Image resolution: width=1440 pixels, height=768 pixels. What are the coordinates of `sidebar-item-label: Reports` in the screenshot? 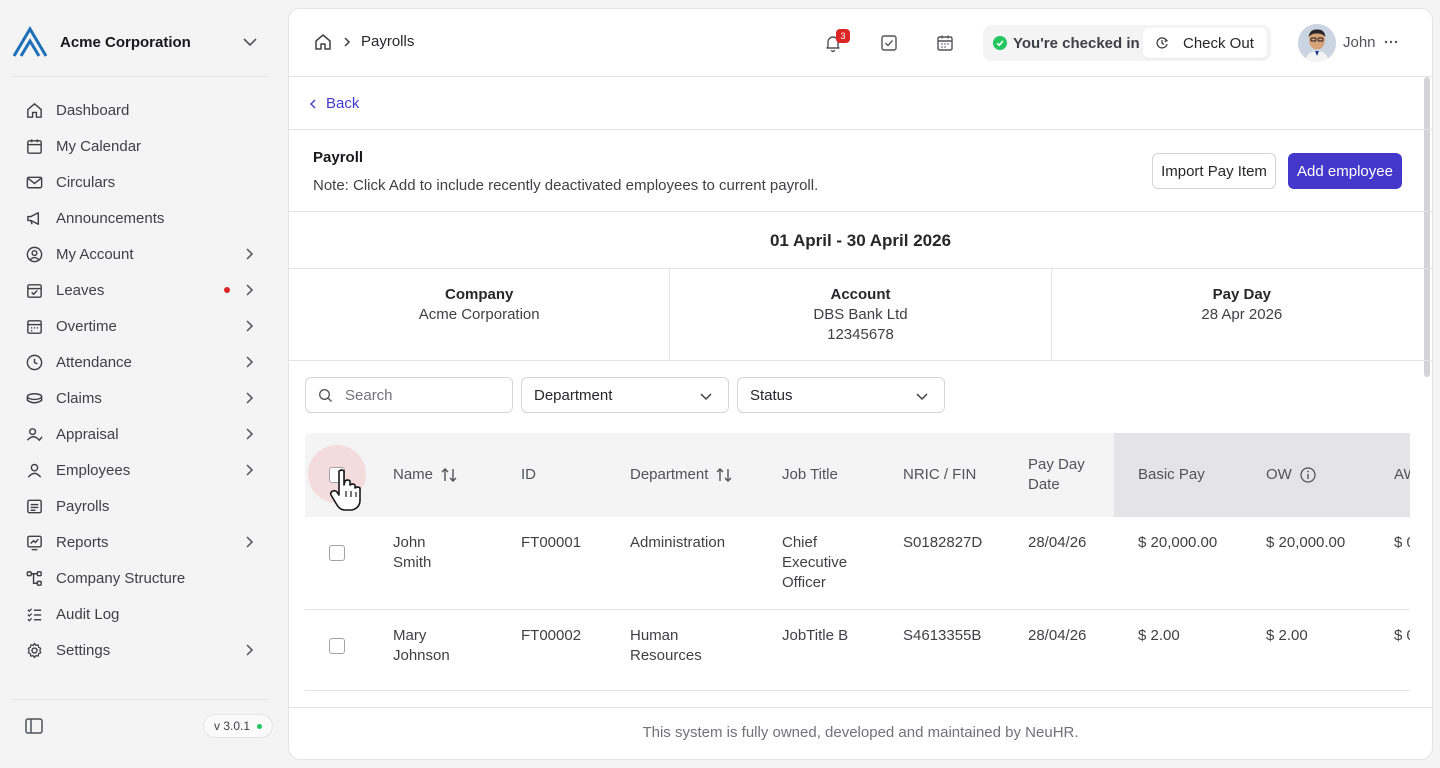 It's located at (82, 542).